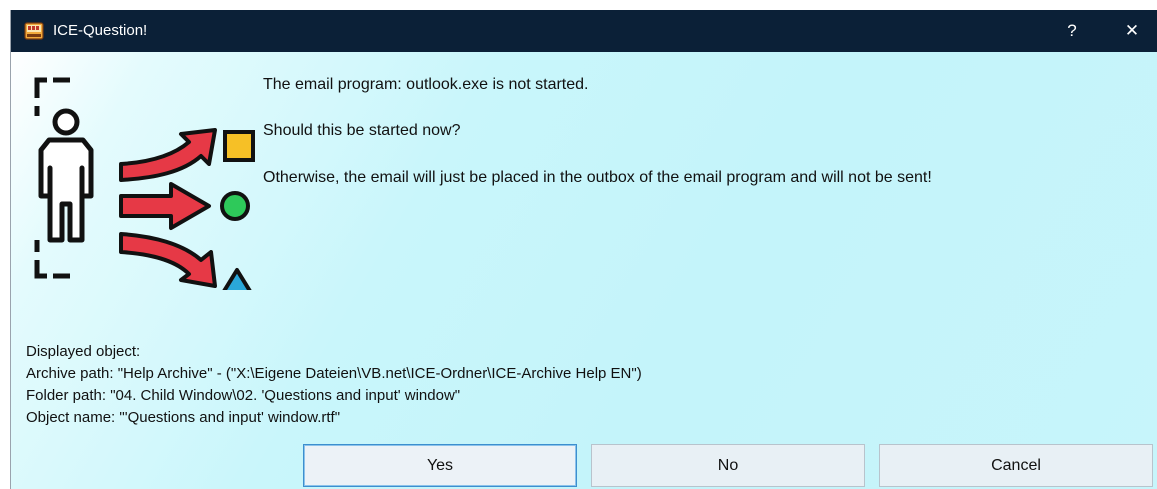  Describe the element at coordinates (728, 465) in the screenshot. I see `no-button: No` at that location.